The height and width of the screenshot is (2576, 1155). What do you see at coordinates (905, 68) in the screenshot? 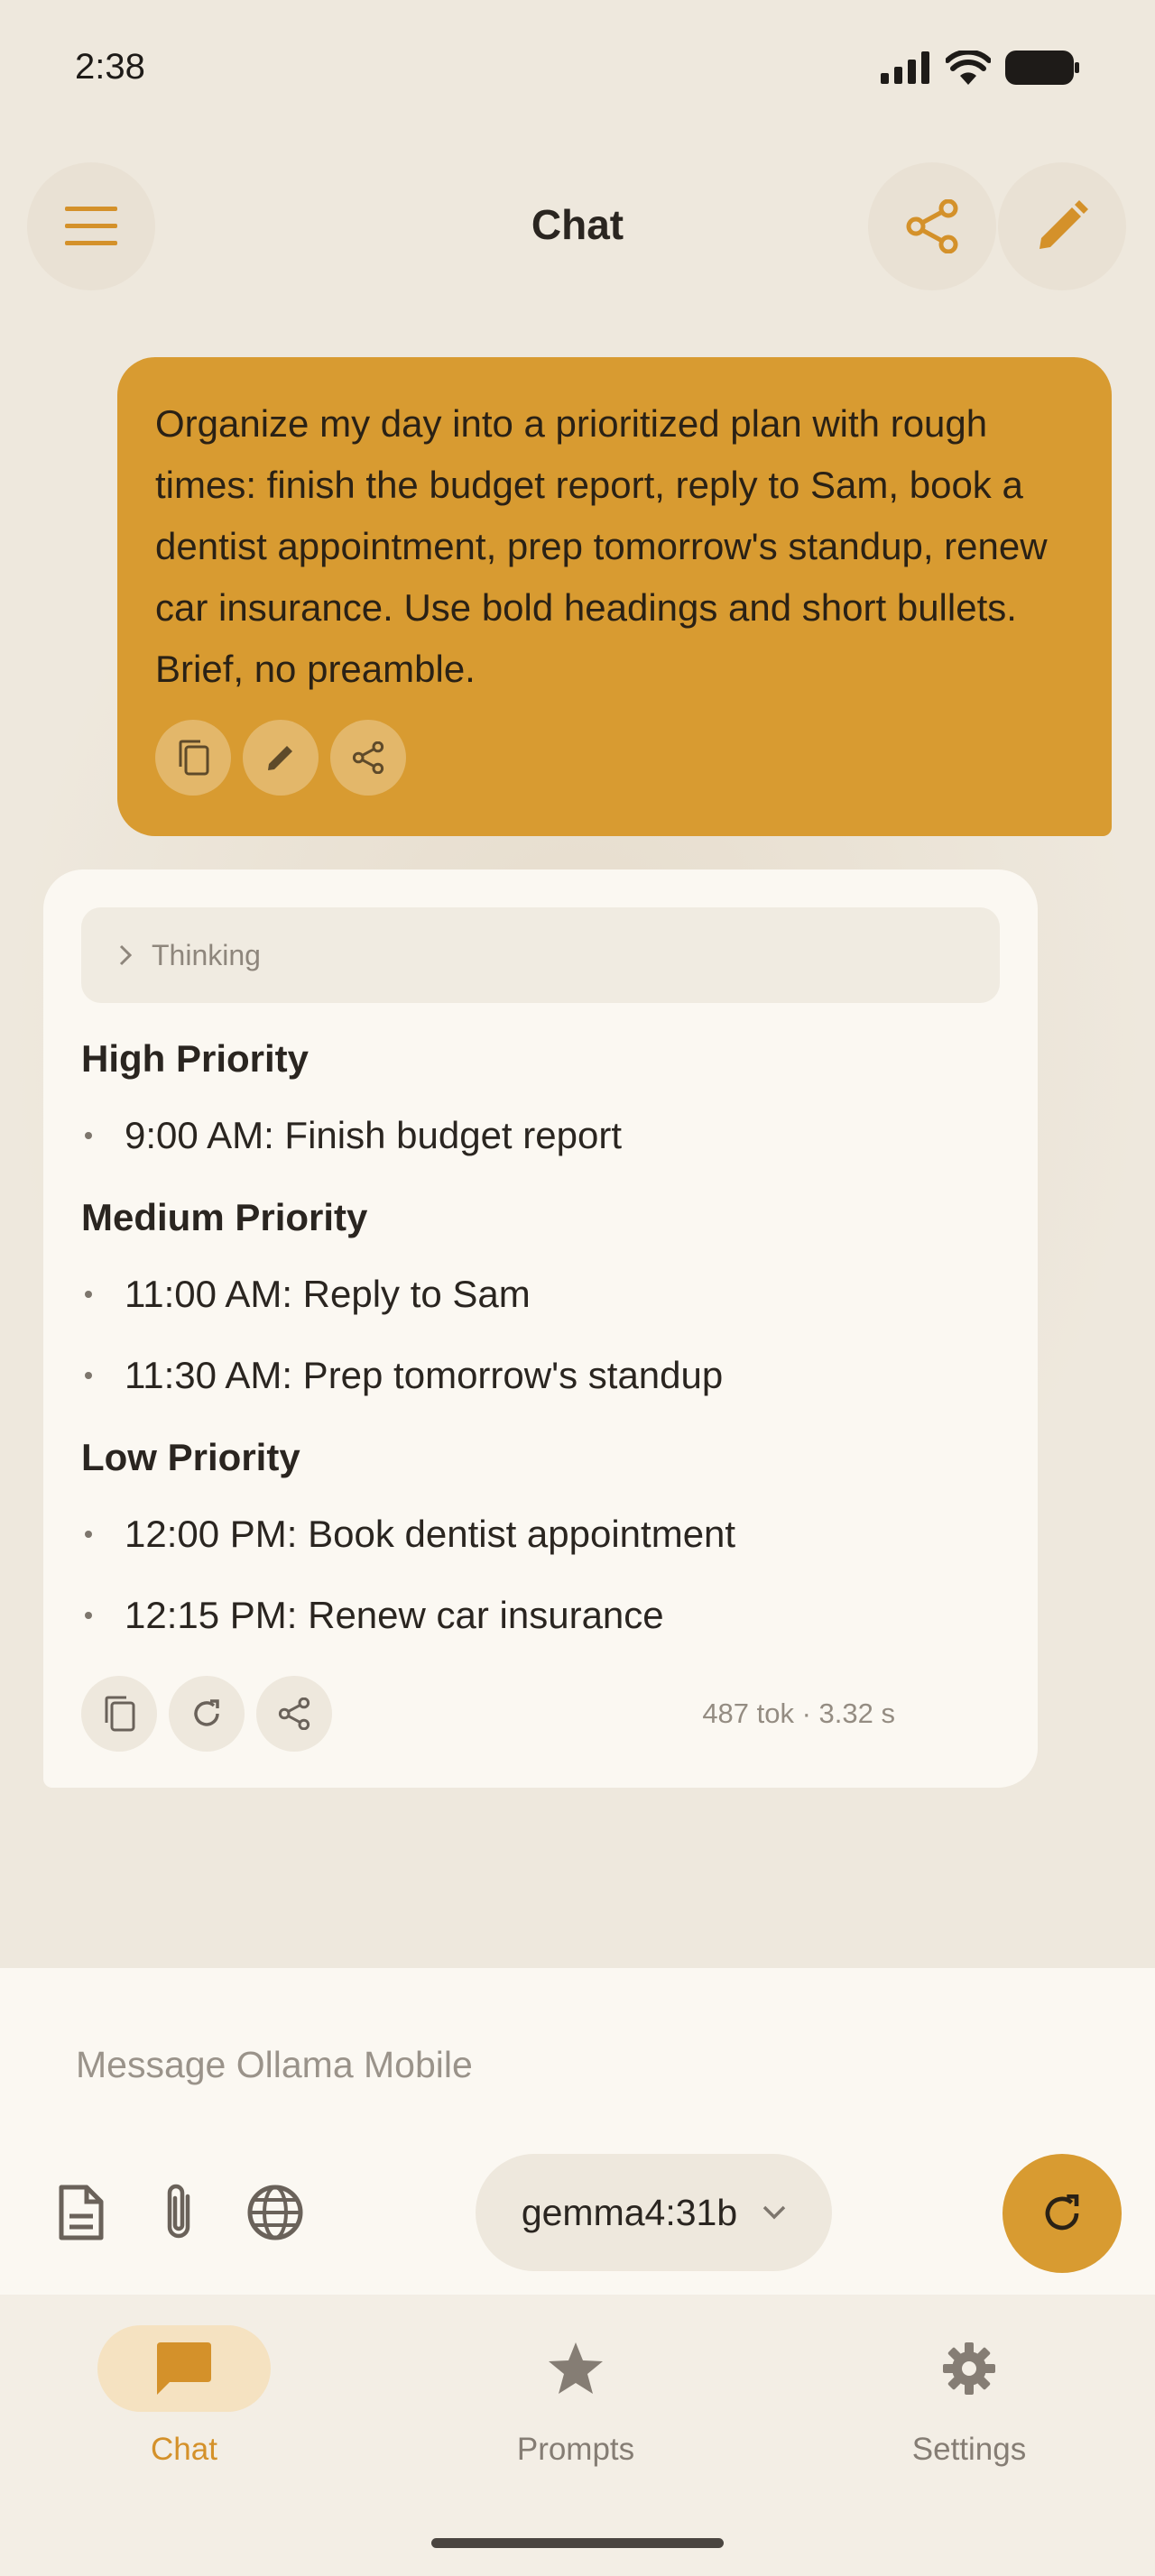
I see `signal-icon` at bounding box center [905, 68].